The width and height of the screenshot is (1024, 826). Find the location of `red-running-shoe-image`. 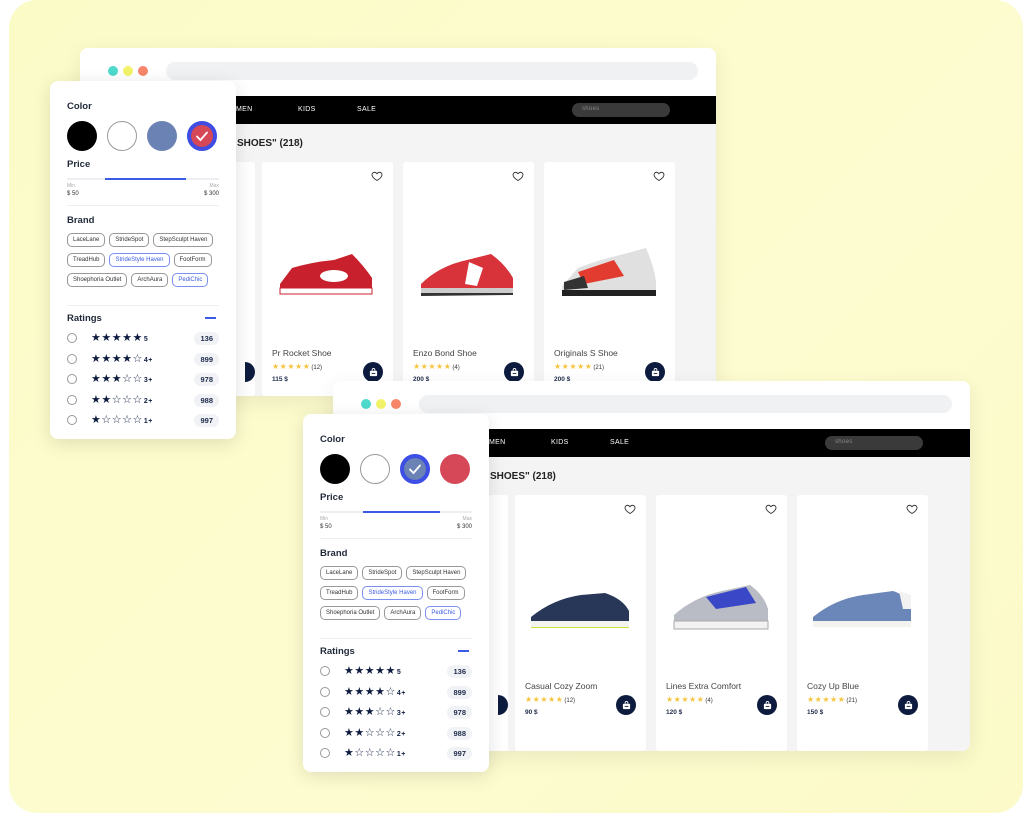

red-running-shoe-image is located at coordinates (468, 272).